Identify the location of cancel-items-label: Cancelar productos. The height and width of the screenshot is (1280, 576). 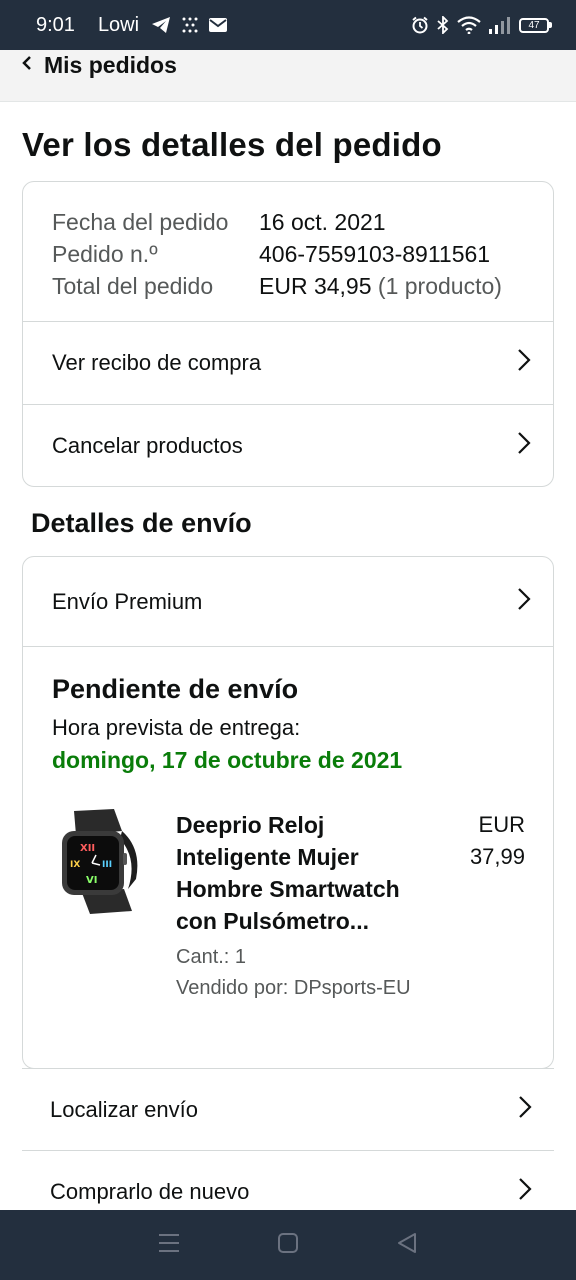
(147, 445).